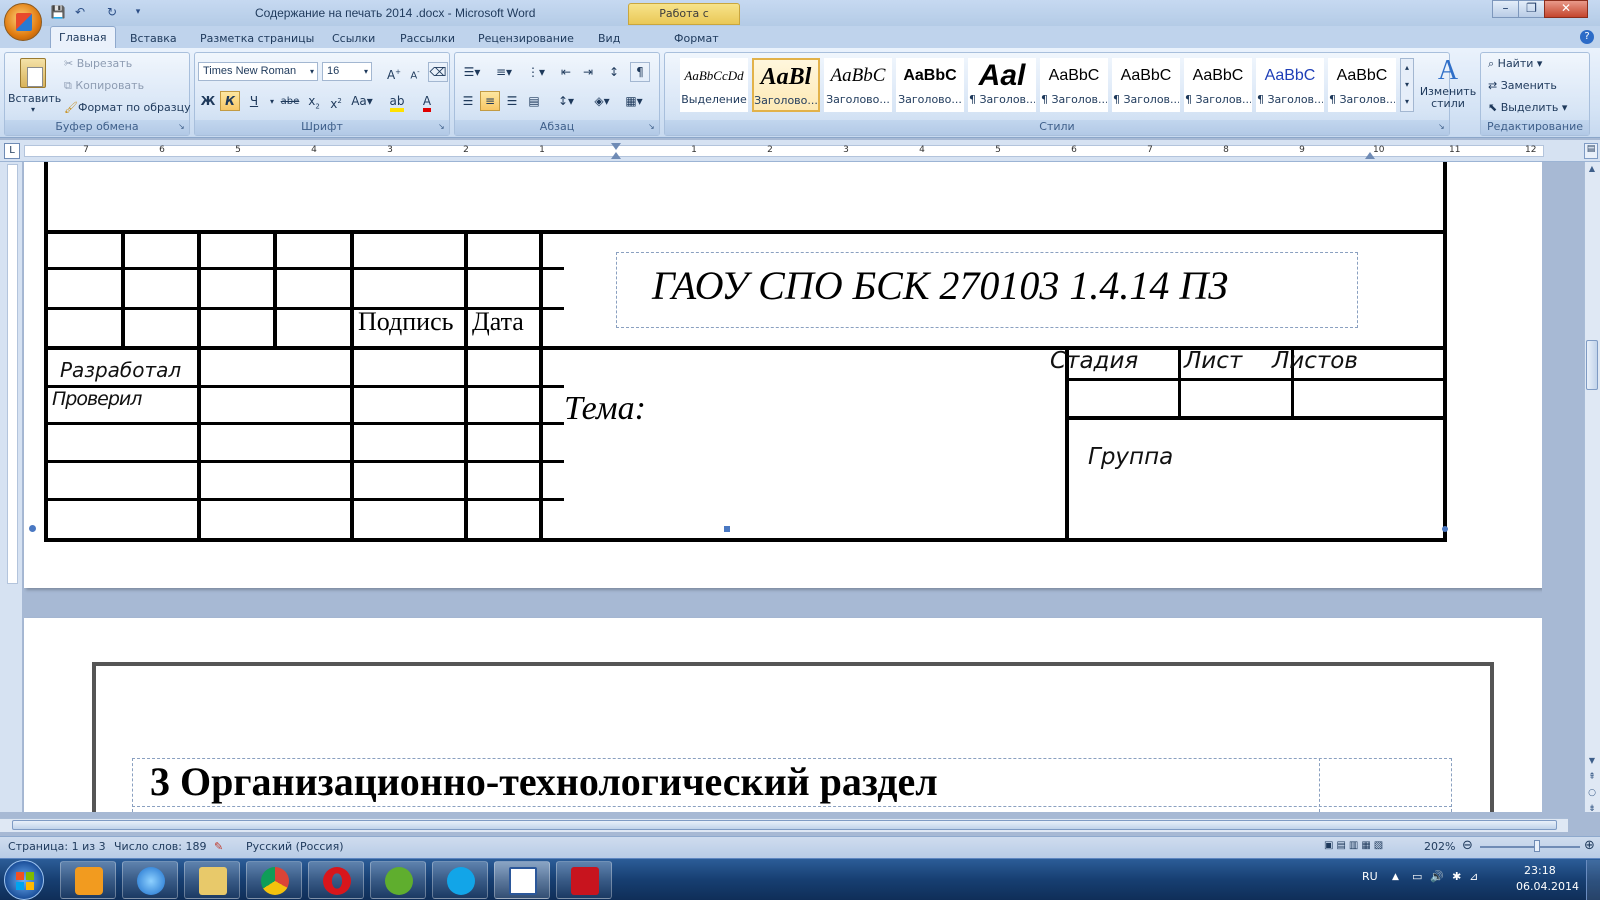 This screenshot has height=900, width=1600. I want to click on styles-scroll: ▴ ▾ ▾, so click(1407, 85).